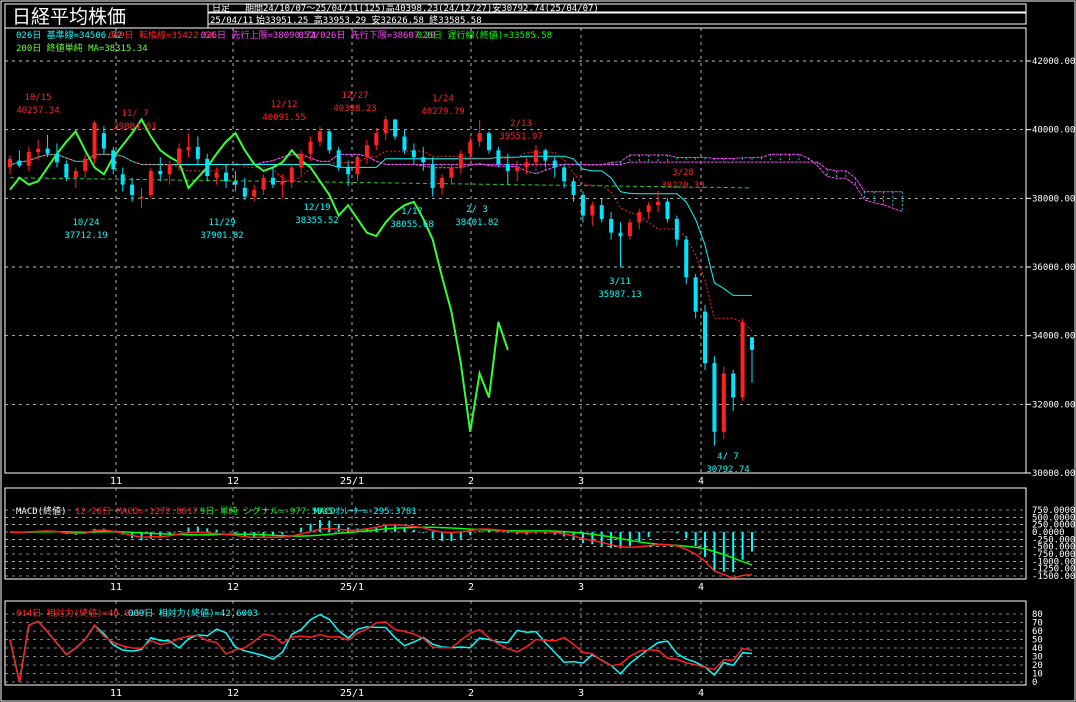 The width and height of the screenshot is (1076, 702). Describe the element at coordinates (233, 481) in the screenshot. I see `x-axis-label: 12` at that location.